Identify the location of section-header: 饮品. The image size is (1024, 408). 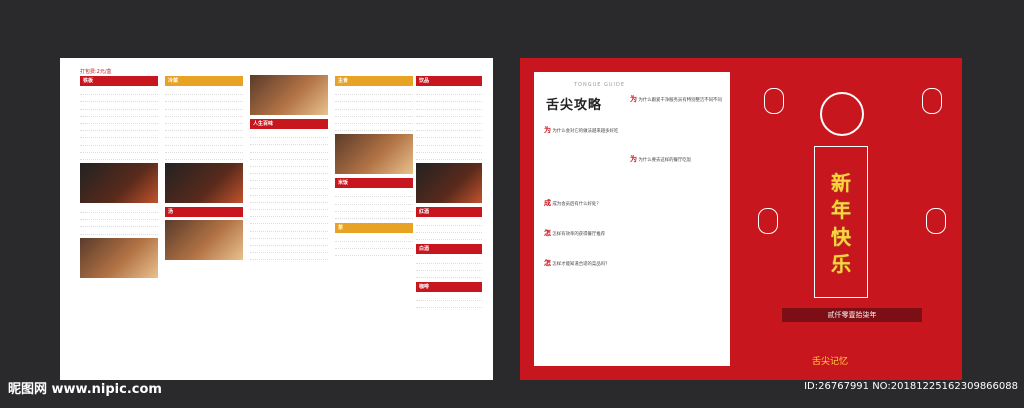
(449, 81).